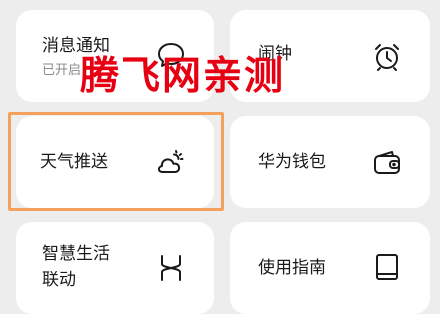 The height and width of the screenshot is (314, 440). Describe the element at coordinates (292, 162) in the screenshot. I see `card-huawei-wallet-label: 华为钱包` at that location.